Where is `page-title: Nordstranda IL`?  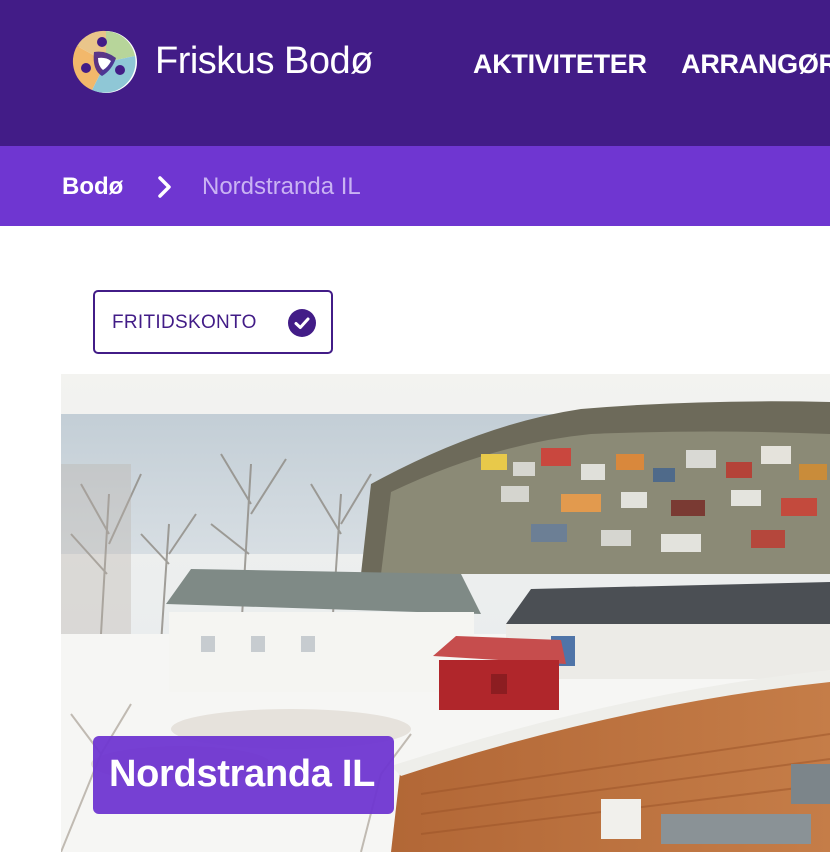
page-title: Nordstranda IL is located at coordinates (242, 774).